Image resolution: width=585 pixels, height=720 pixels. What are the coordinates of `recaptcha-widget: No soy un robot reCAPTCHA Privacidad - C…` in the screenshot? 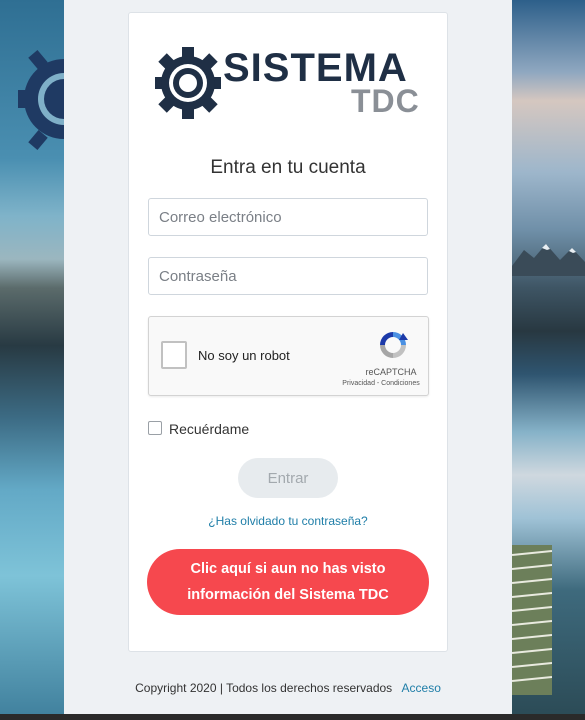 It's located at (288, 356).